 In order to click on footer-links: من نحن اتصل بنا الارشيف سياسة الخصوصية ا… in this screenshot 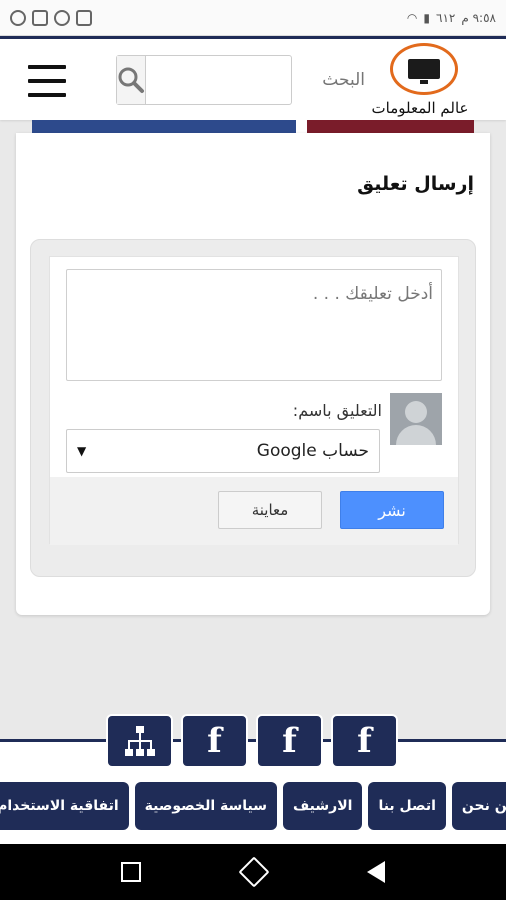, I will do `click(253, 806)`.